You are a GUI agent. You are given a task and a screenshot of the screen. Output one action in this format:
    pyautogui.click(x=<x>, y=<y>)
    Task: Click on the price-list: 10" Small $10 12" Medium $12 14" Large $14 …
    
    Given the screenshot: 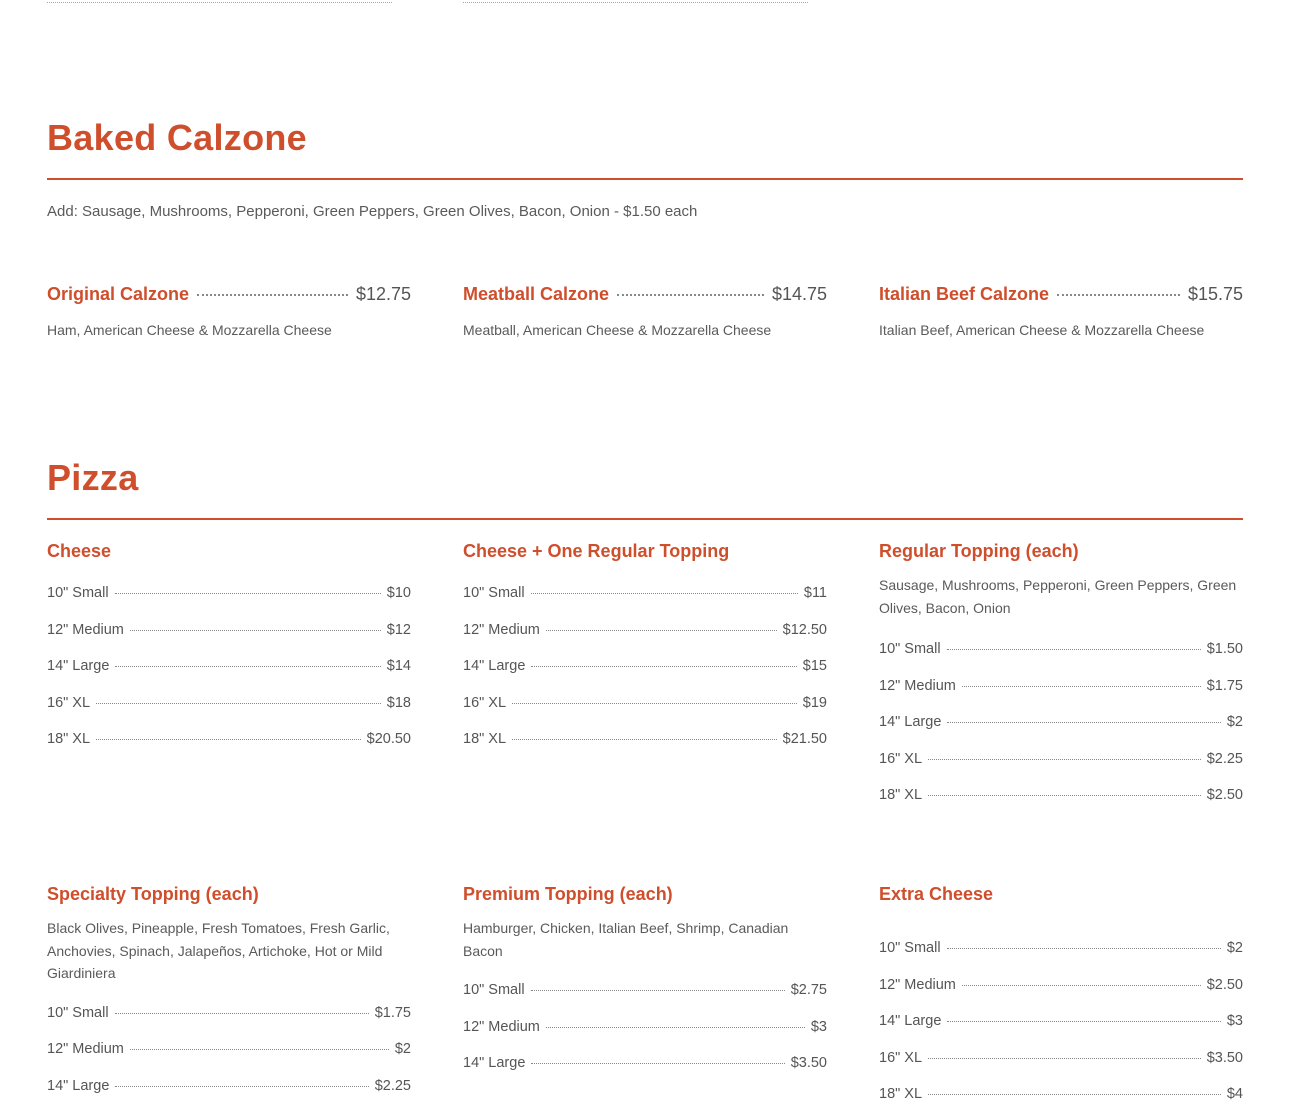 What is the action you would take?
    pyautogui.click(x=229, y=666)
    